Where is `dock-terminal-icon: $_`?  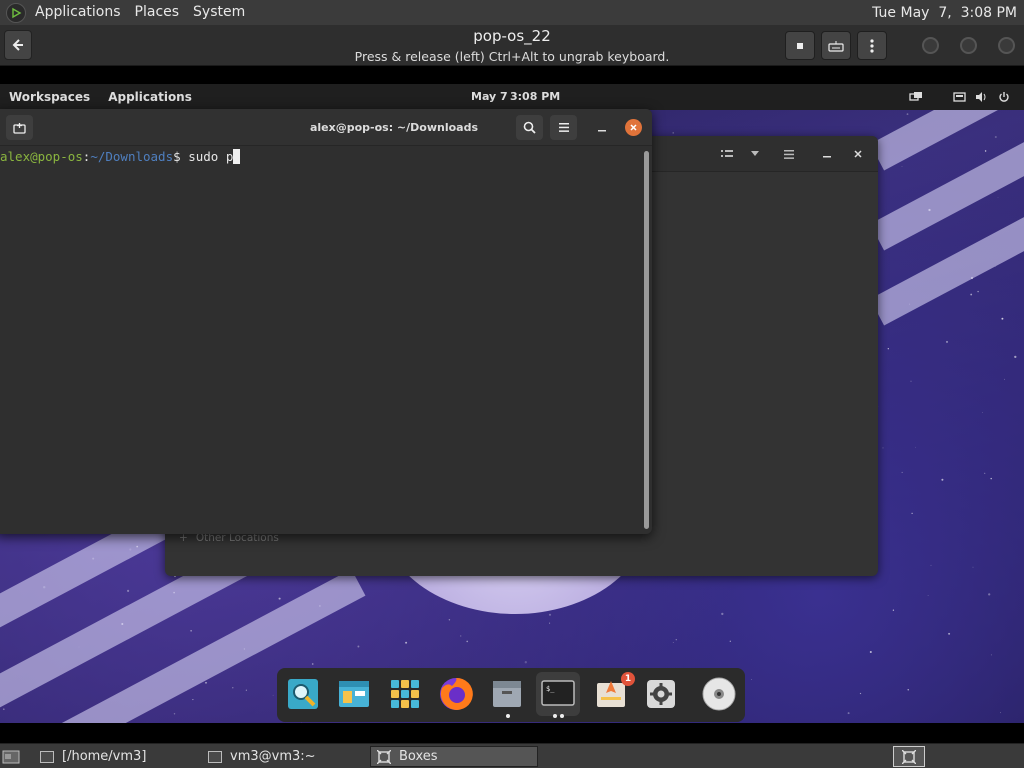 dock-terminal-icon: $_ is located at coordinates (558, 694).